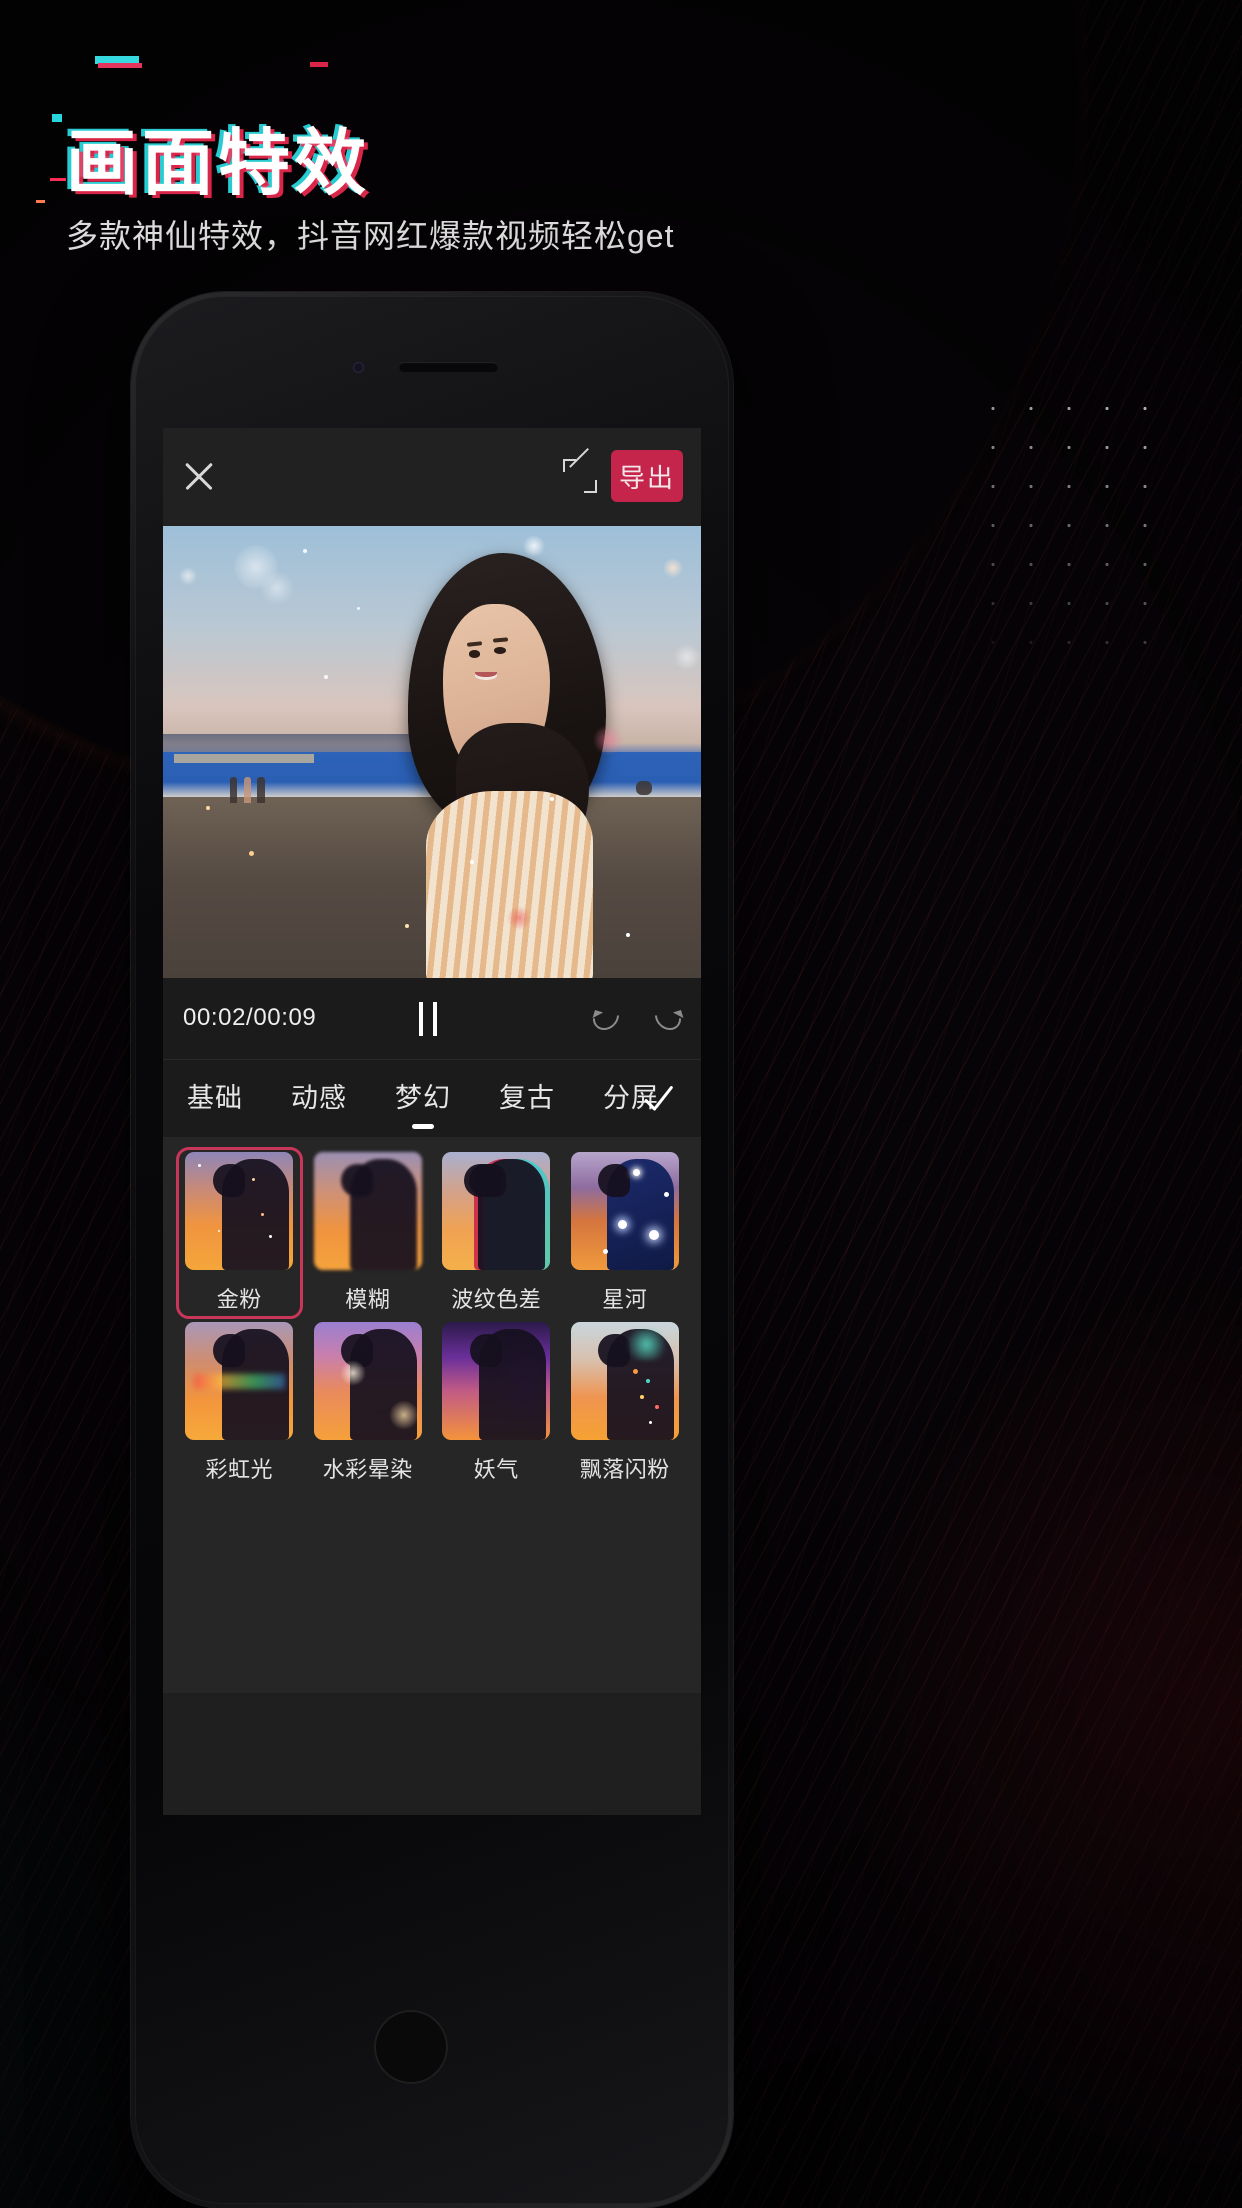 Image resolution: width=1242 pixels, height=2208 pixels. Describe the element at coordinates (243, 759) in the screenshot. I see `preview-pier` at that location.